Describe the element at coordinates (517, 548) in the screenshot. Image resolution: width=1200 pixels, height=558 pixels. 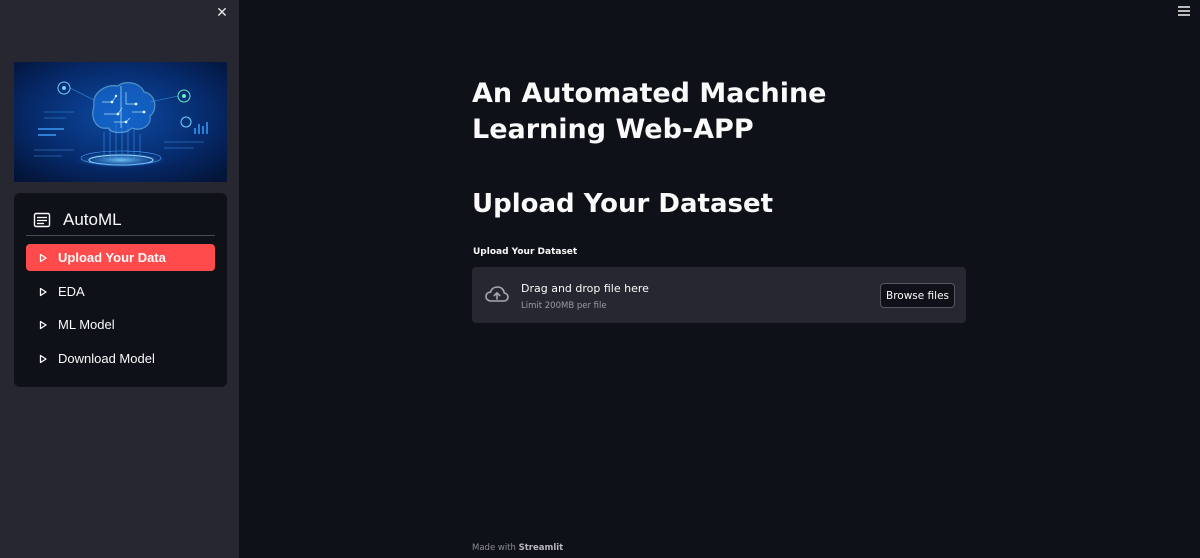
I see `footer: Made with Streamlit` at that location.